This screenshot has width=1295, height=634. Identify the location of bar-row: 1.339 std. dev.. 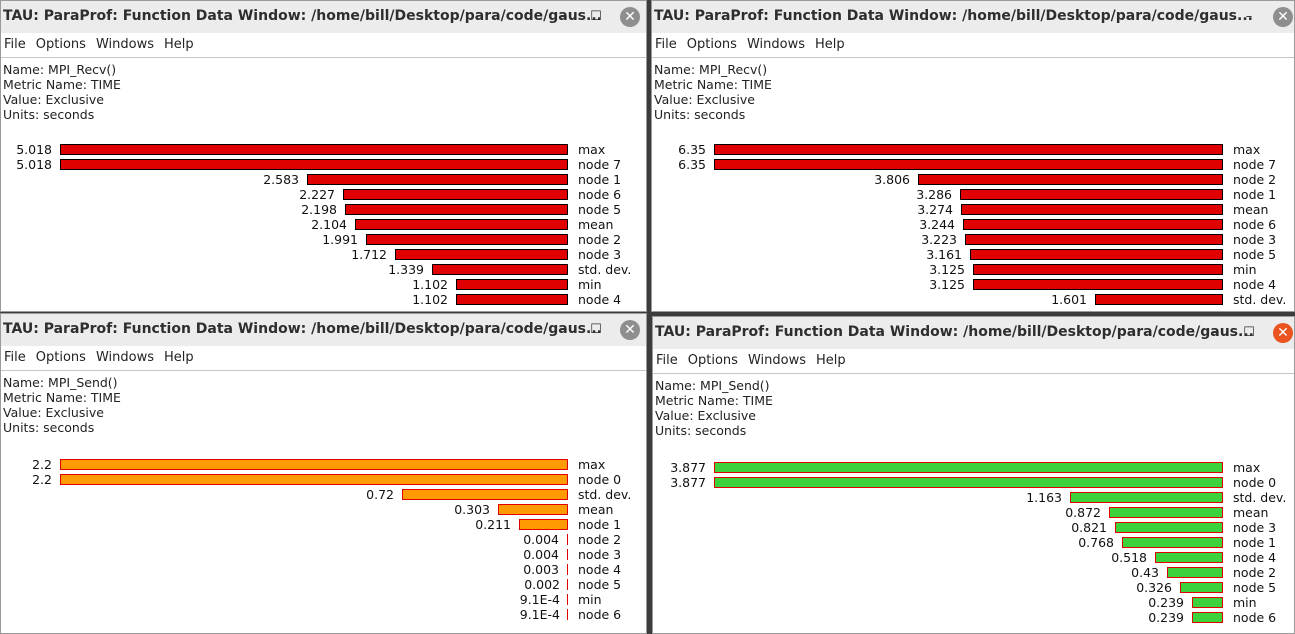
(323, 269).